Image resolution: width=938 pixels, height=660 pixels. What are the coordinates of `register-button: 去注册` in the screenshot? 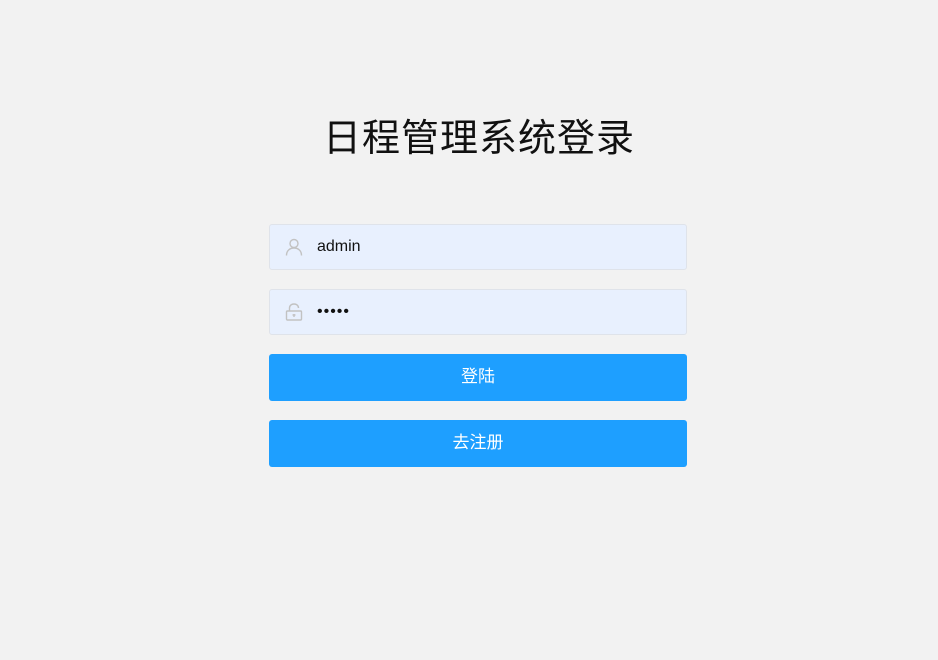 It's located at (478, 443).